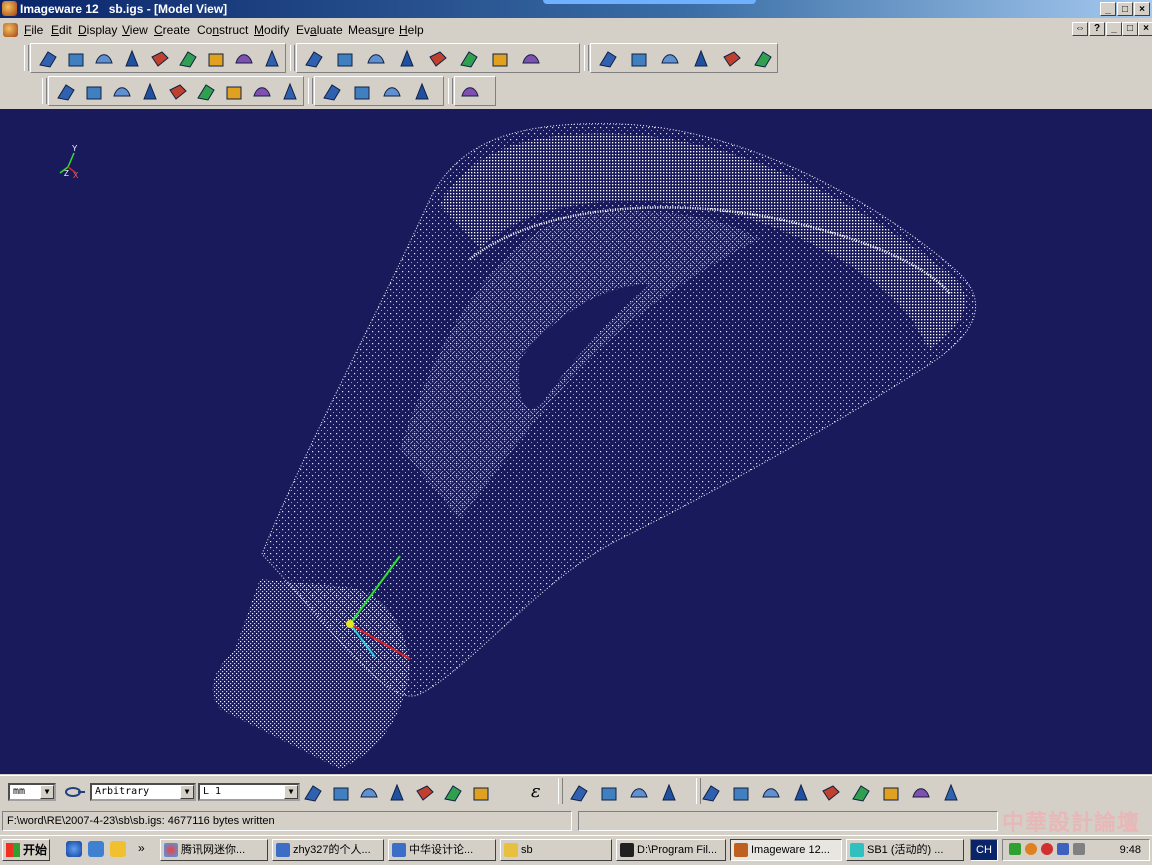  I want to click on view-mode-select: Arbitrary ▼, so click(143, 792).